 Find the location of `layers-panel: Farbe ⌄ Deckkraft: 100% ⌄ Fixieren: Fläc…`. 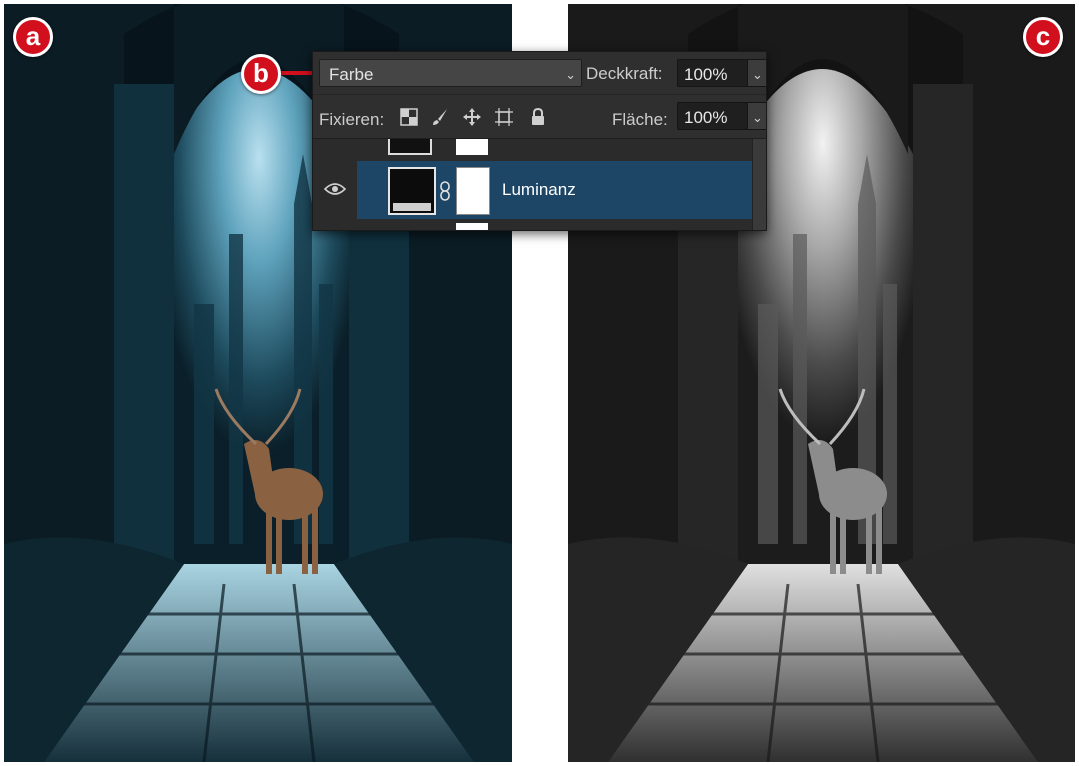

layers-panel: Farbe ⌄ Deckkraft: 100% ⌄ Fixieren: Fläc… is located at coordinates (539, 141).